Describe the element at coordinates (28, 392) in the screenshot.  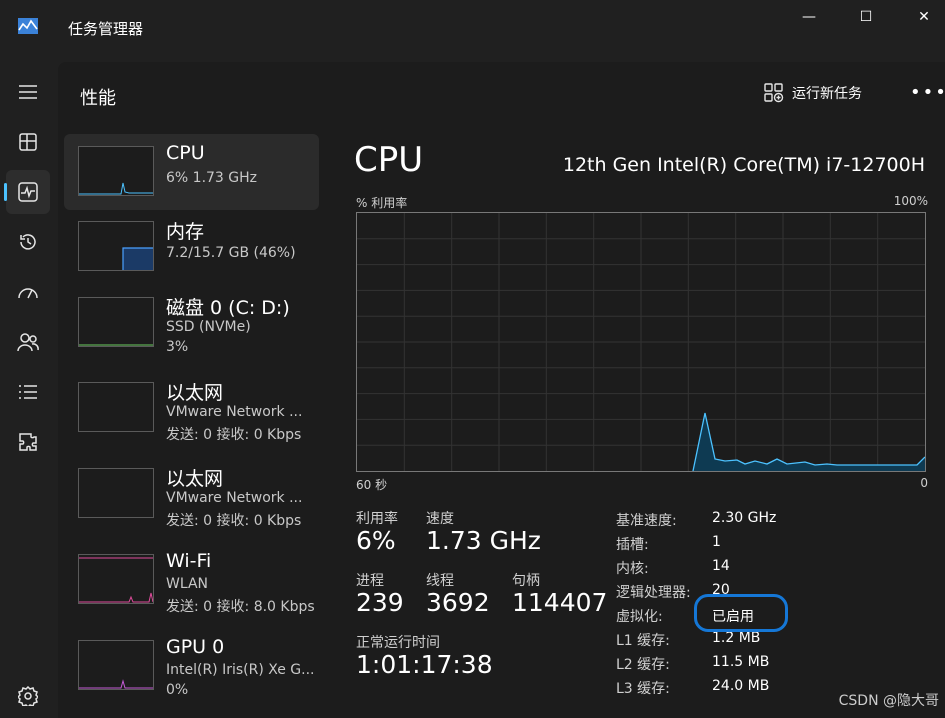
I see `details-icon` at that location.